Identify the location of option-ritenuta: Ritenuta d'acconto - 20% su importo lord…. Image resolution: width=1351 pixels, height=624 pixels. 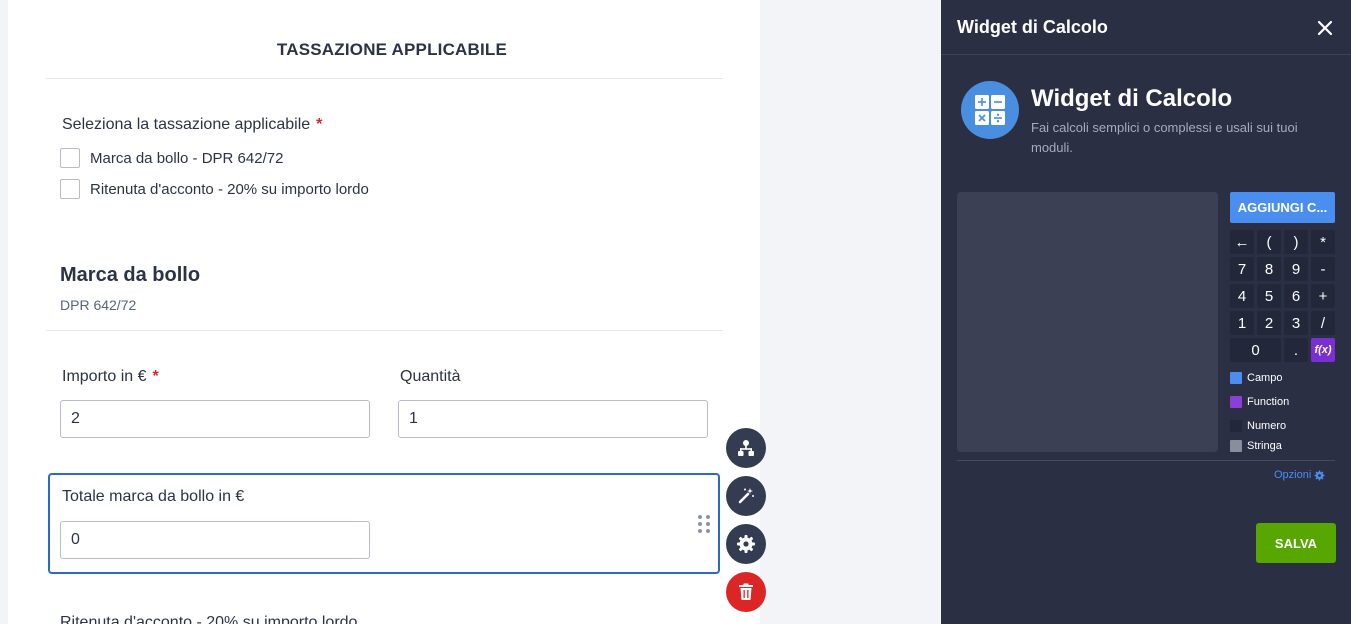
(214, 189).